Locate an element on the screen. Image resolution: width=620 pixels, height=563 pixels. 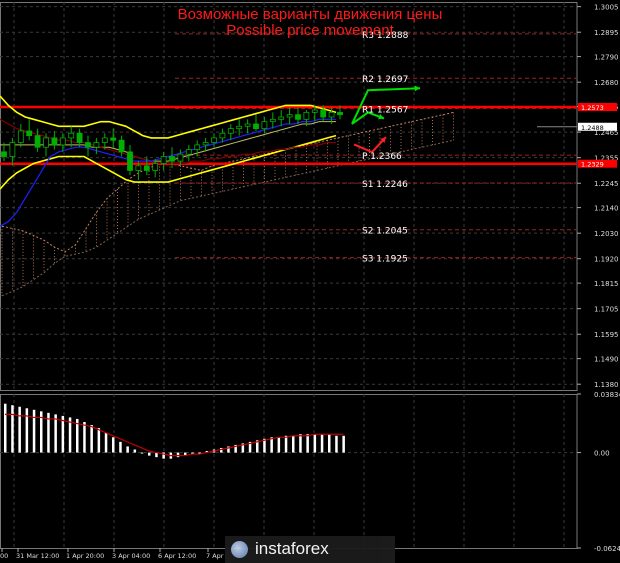
pivot-label-s3: S3 1.1925 is located at coordinates (385, 260).